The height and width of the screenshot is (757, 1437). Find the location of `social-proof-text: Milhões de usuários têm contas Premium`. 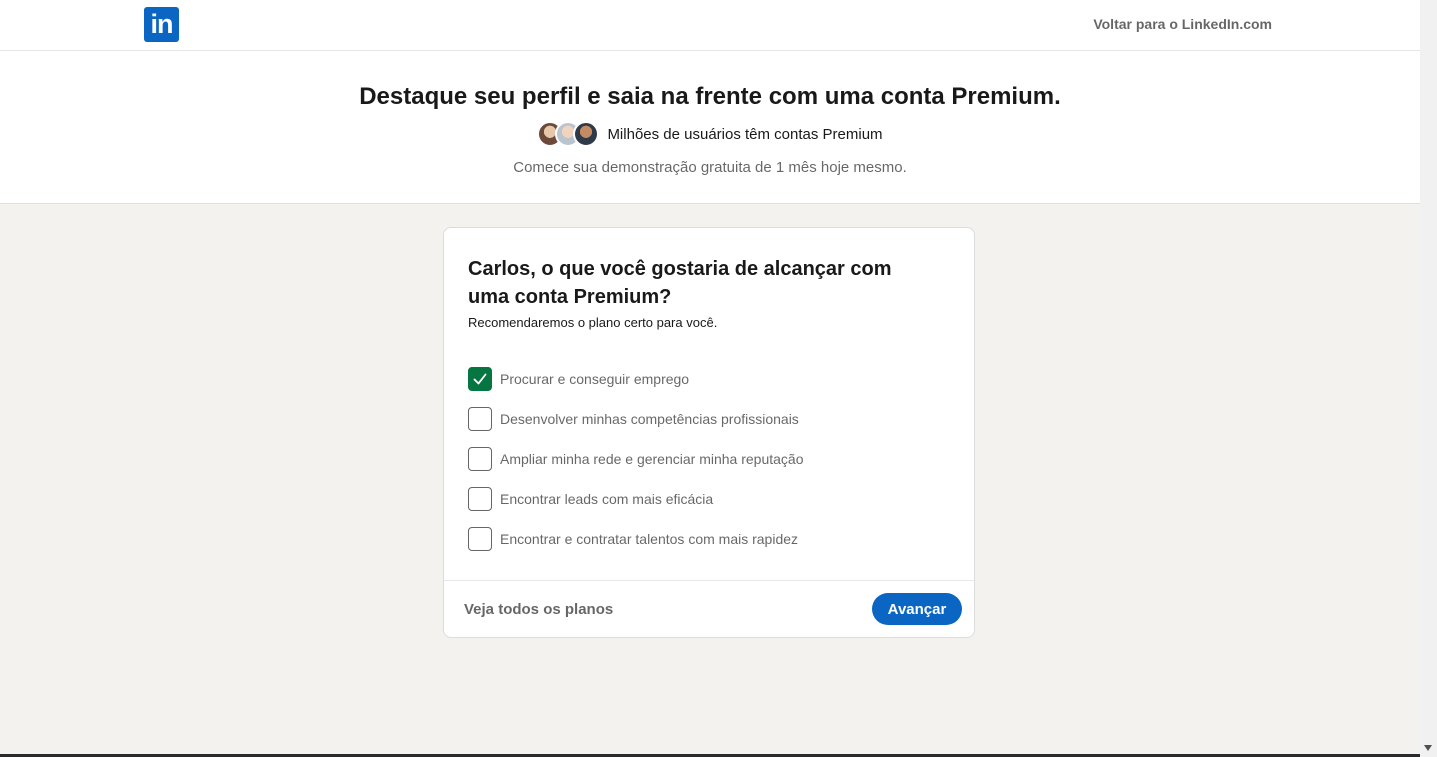

social-proof-text: Milhões de usuários têm contas Premium is located at coordinates (745, 134).